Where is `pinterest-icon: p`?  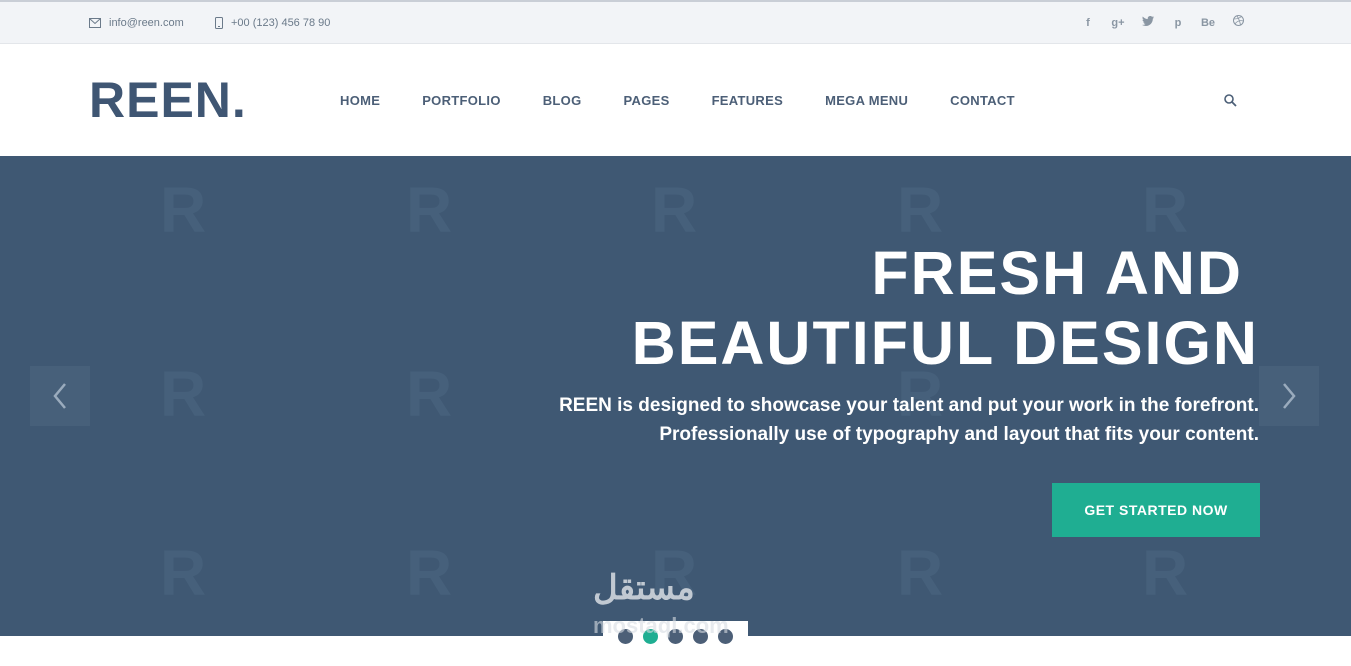 pinterest-icon: p is located at coordinates (1178, 23).